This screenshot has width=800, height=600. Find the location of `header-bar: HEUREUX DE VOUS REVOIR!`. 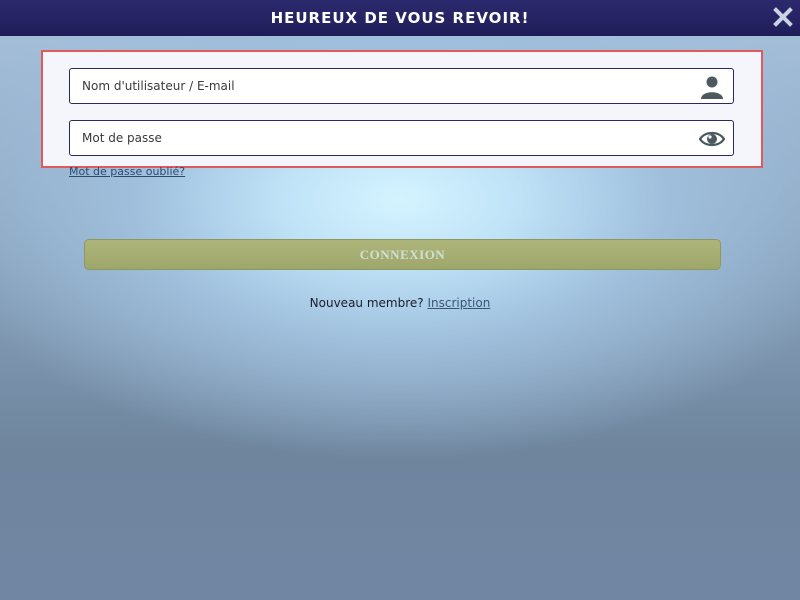

header-bar: HEUREUX DE VOUS REVOIR! is located at coordinates (400, 18).